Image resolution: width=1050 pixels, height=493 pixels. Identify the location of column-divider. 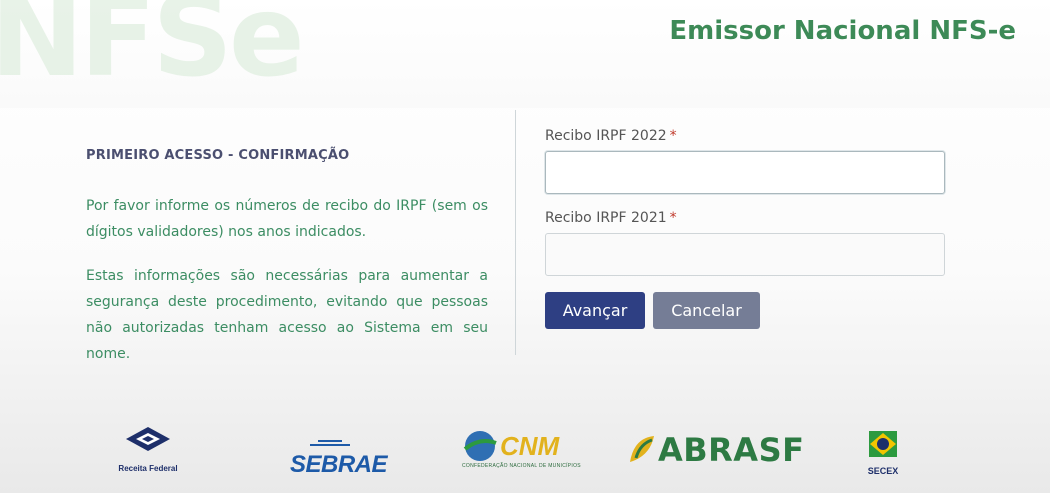
(515, 232).